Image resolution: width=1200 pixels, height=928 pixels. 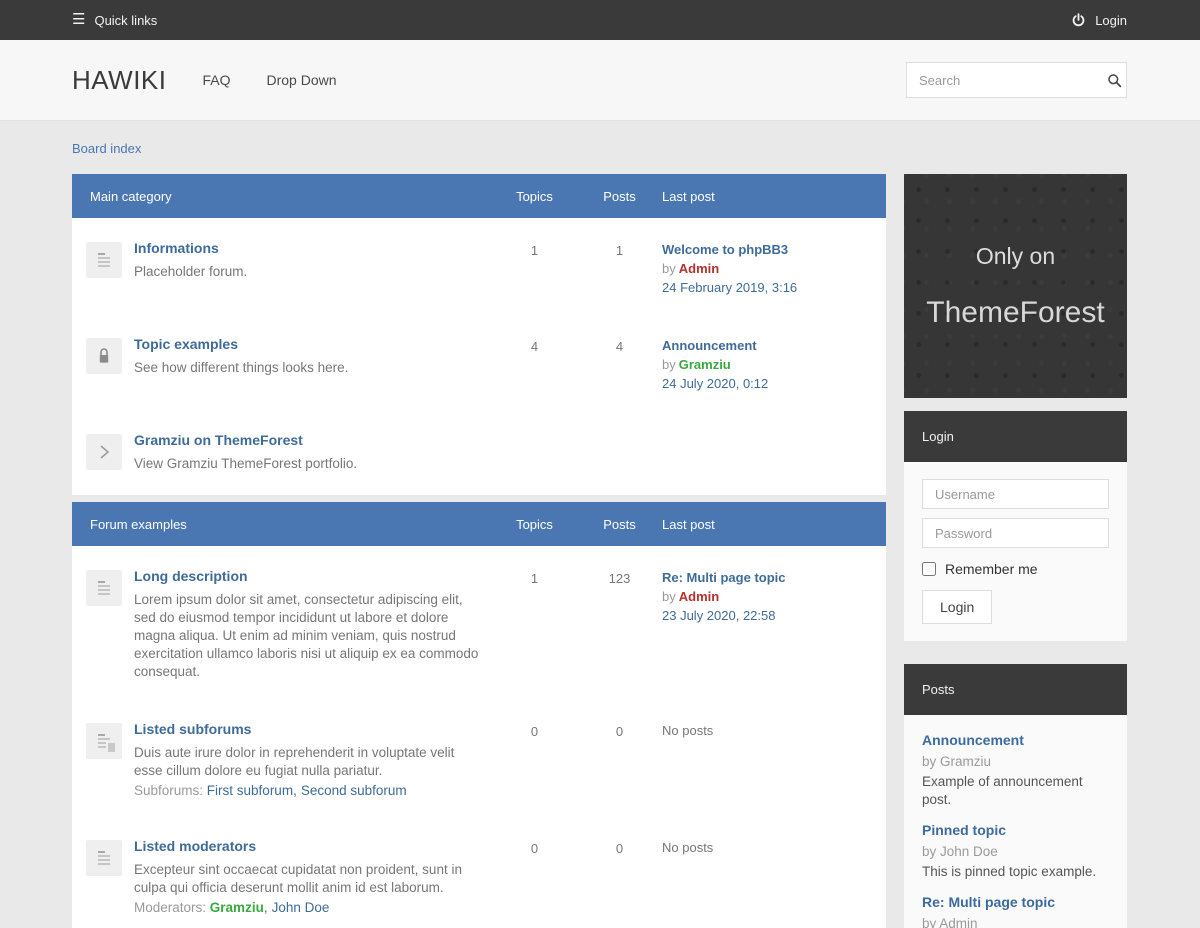 What do you see at coordinates (725, 250) in the screenshot?
I see `last-post-link: Welcome to phpBB3` at bounding box center [725, 250].